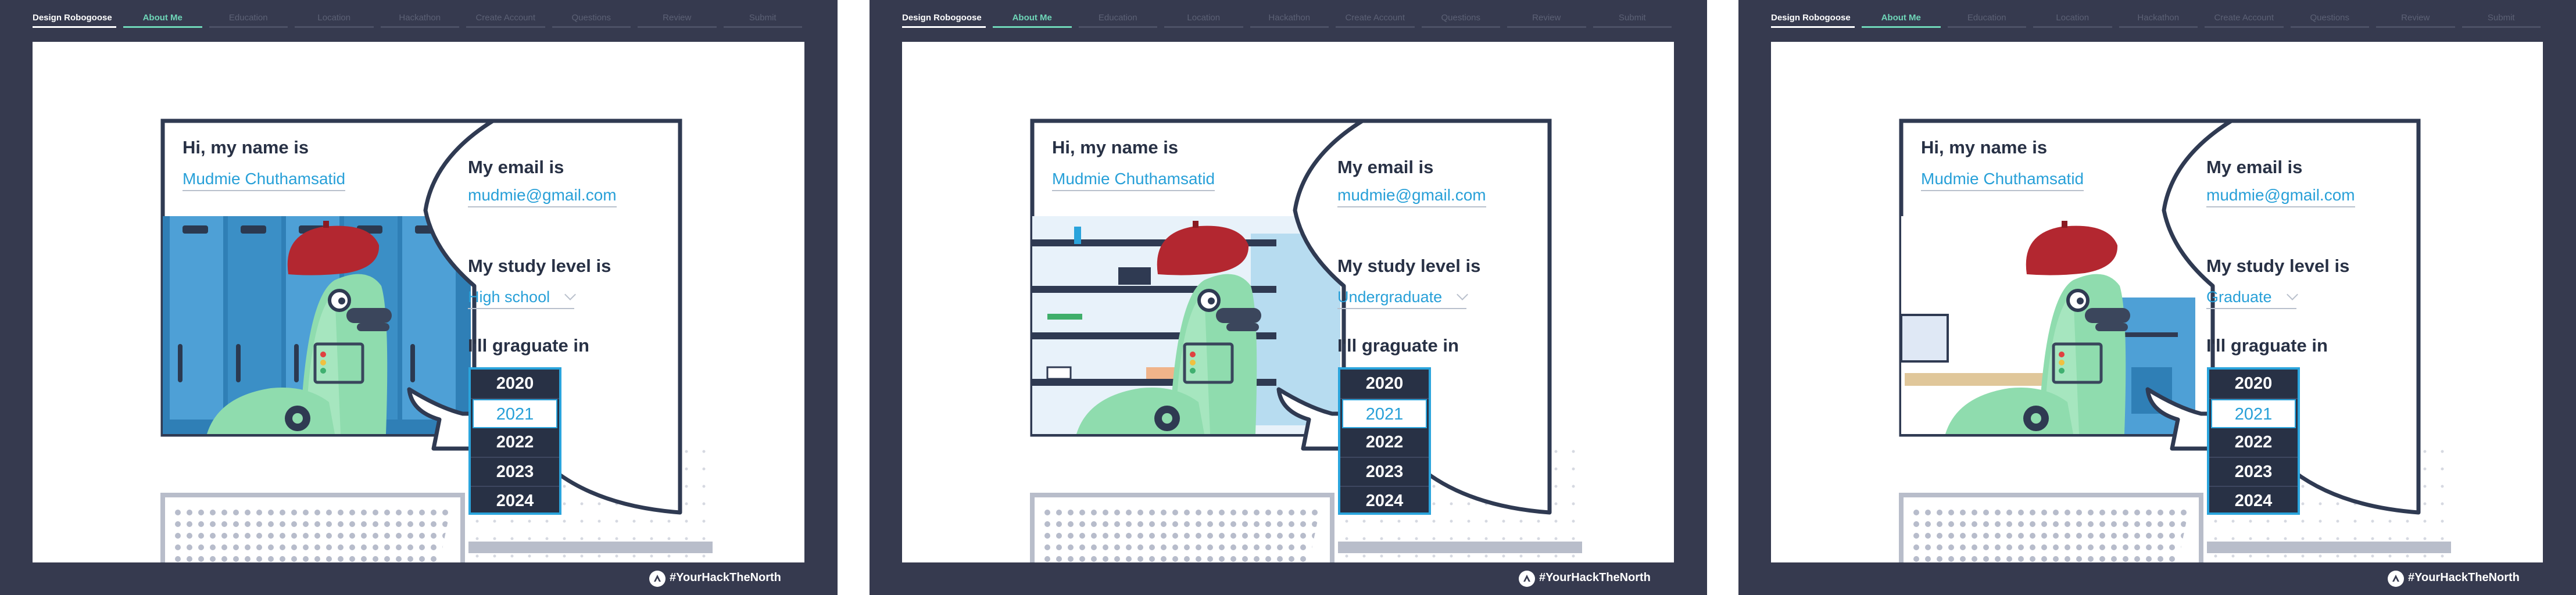  I want to click on small-box, so click(1059, 373).